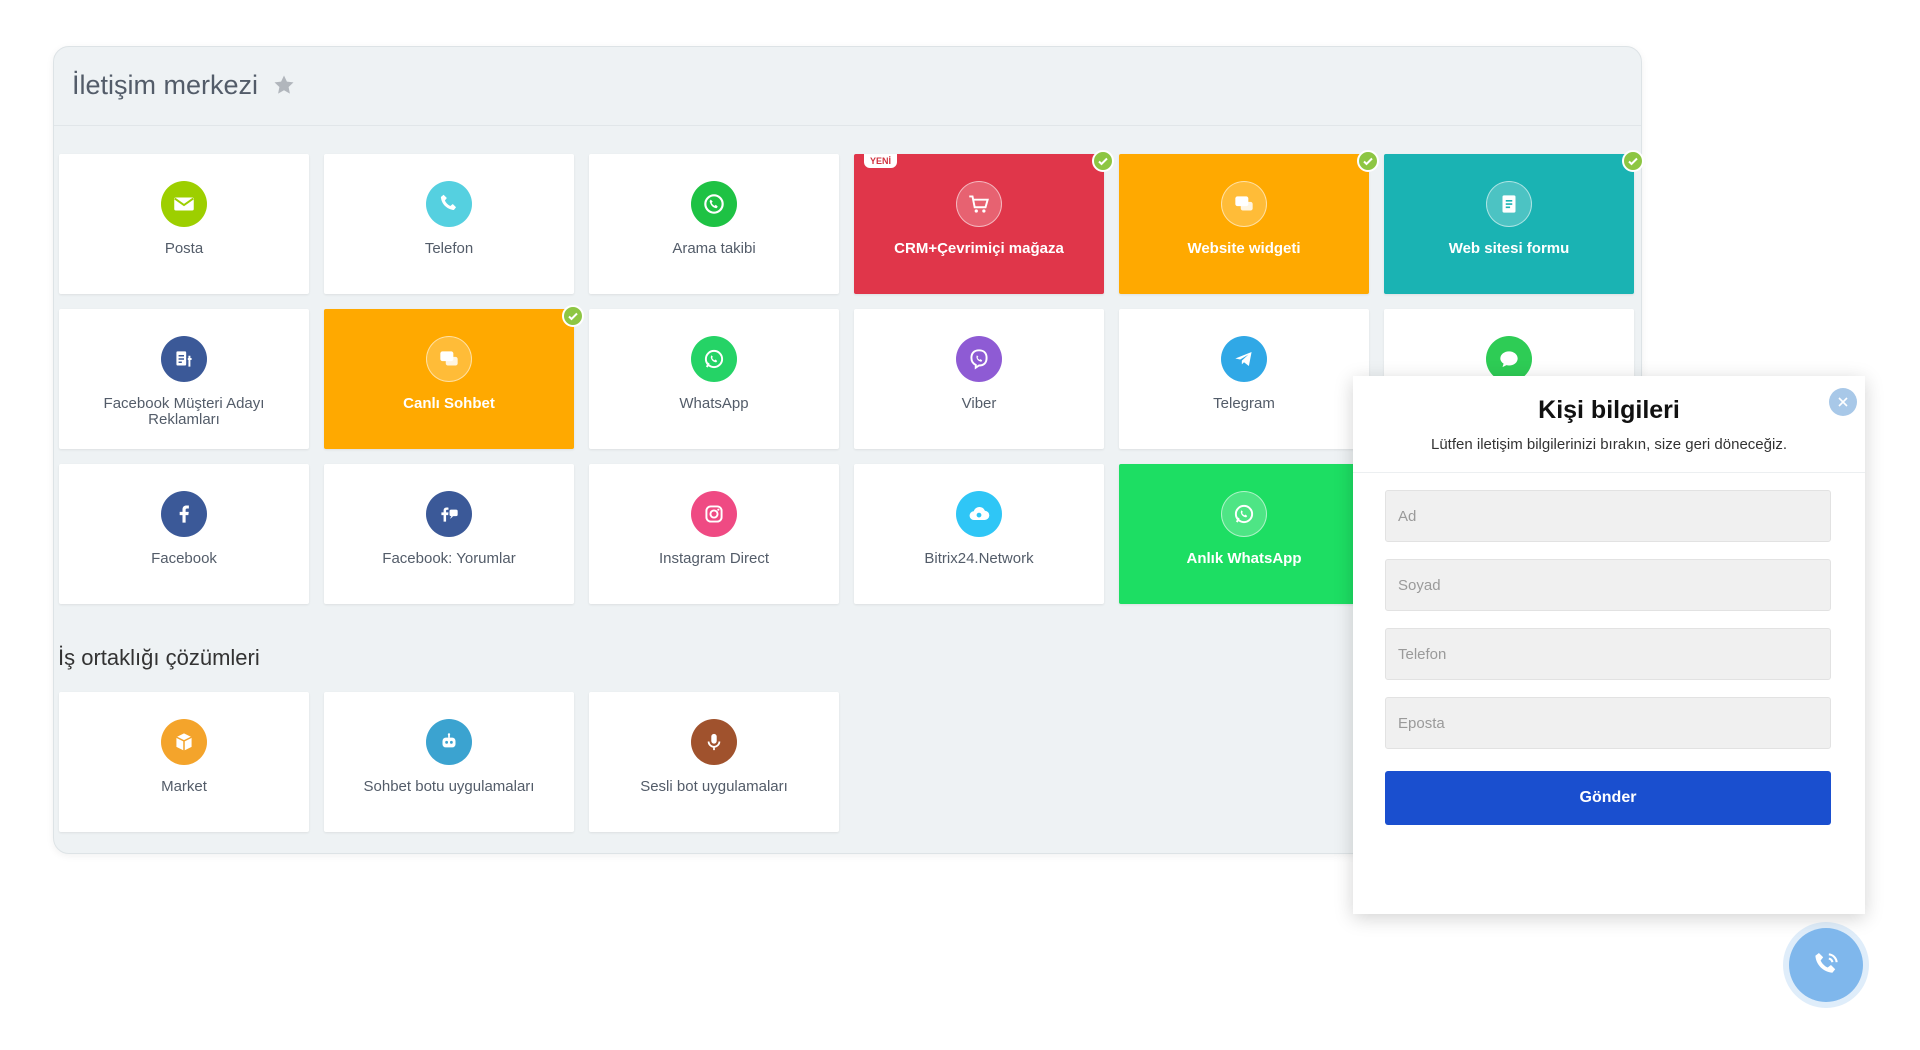  I want to click on new-badge: YENİ, so click(881, 161).